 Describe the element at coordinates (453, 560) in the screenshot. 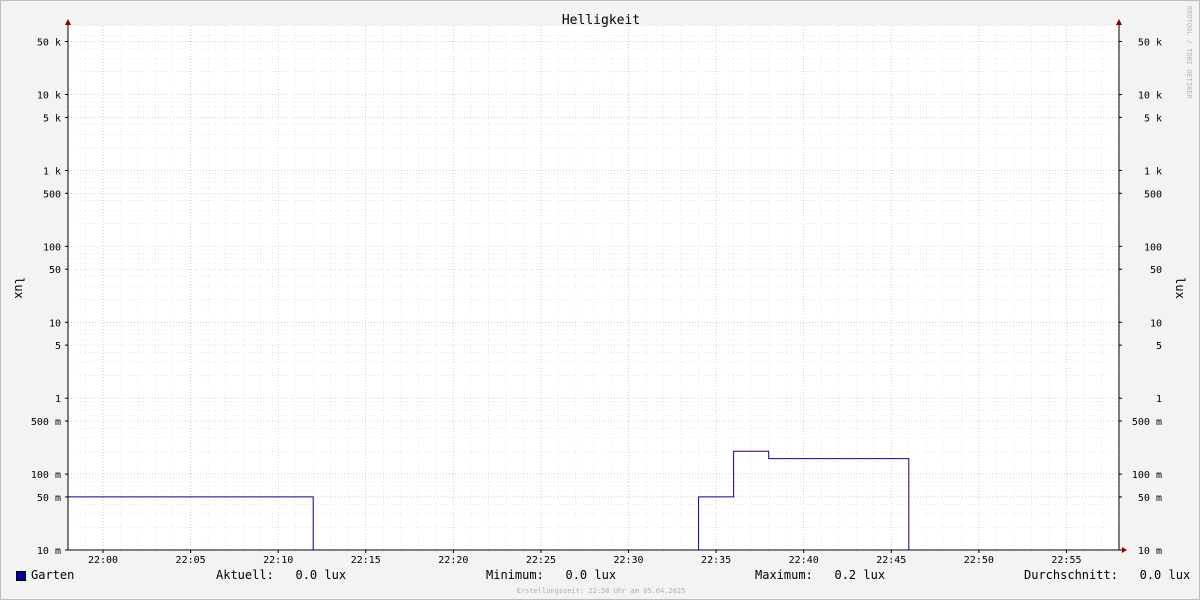

I see `x-tick-label: 22:20` at that location.